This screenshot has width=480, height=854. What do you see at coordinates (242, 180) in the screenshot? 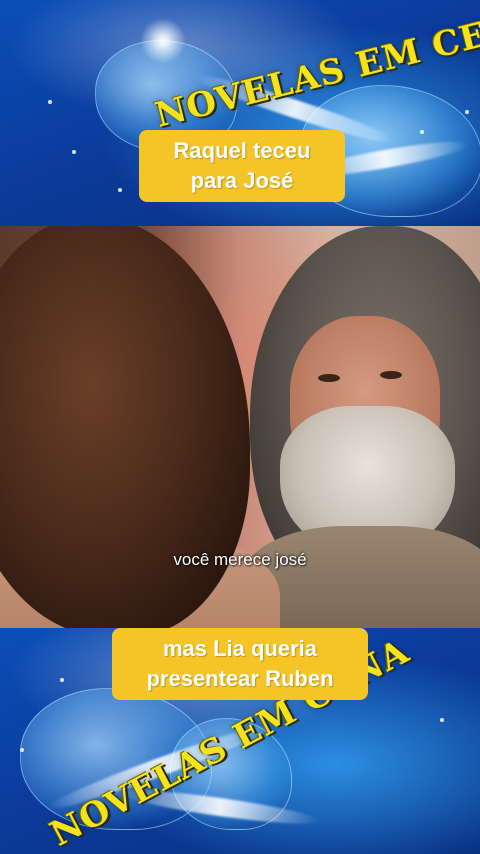
I see `caption-top-line-2: para José` at bounding box center [242, 180].